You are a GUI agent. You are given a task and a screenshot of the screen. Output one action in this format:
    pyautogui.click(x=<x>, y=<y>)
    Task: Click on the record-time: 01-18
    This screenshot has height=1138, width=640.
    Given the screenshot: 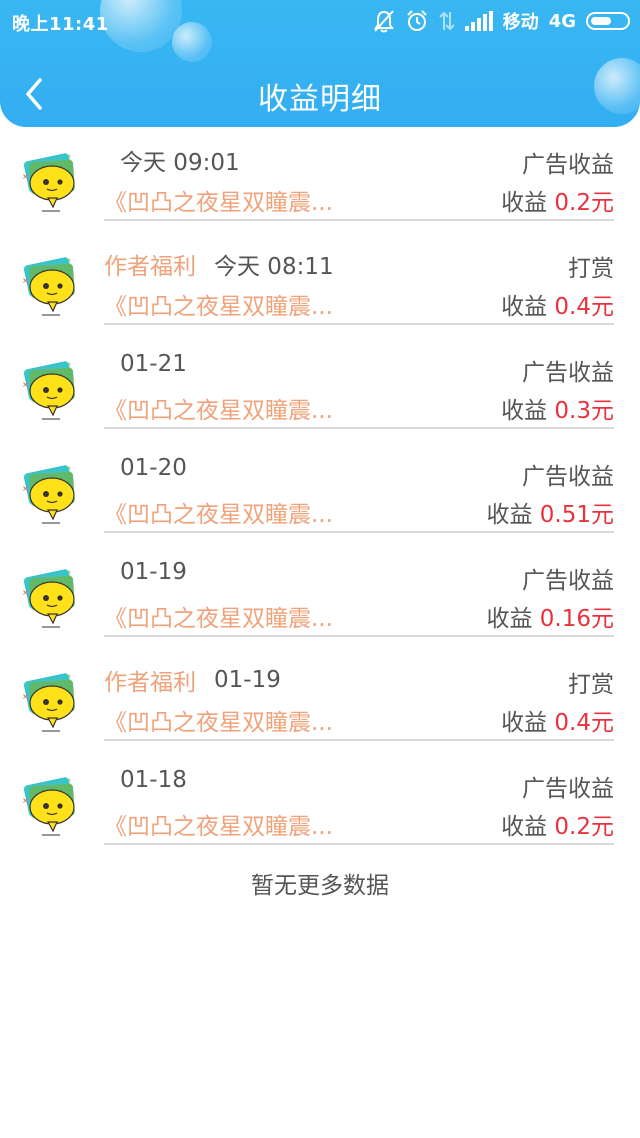 What is the action you would take?
    pyautogui.click(x=153, y=780)
    